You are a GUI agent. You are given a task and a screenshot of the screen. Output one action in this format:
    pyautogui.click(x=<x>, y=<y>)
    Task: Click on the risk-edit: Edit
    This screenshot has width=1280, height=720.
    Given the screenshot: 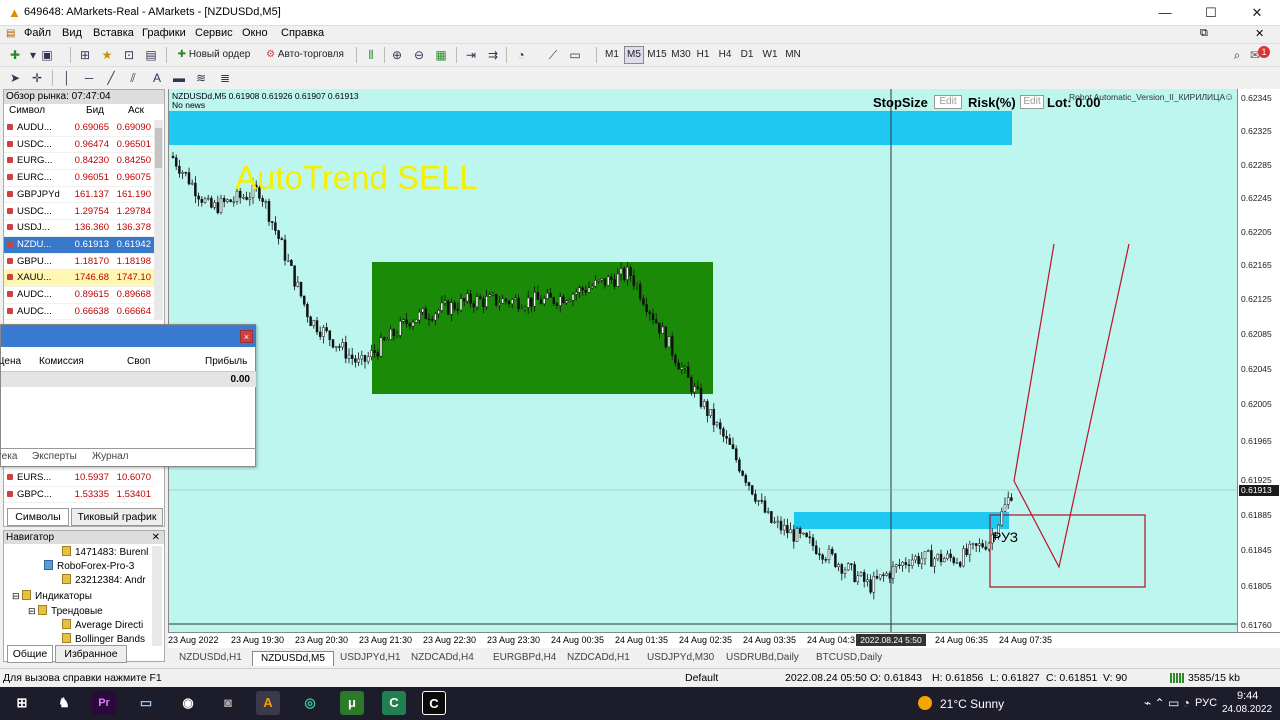 What is the action you would take?
    pyautogui.click(x=1032, y=102)
    